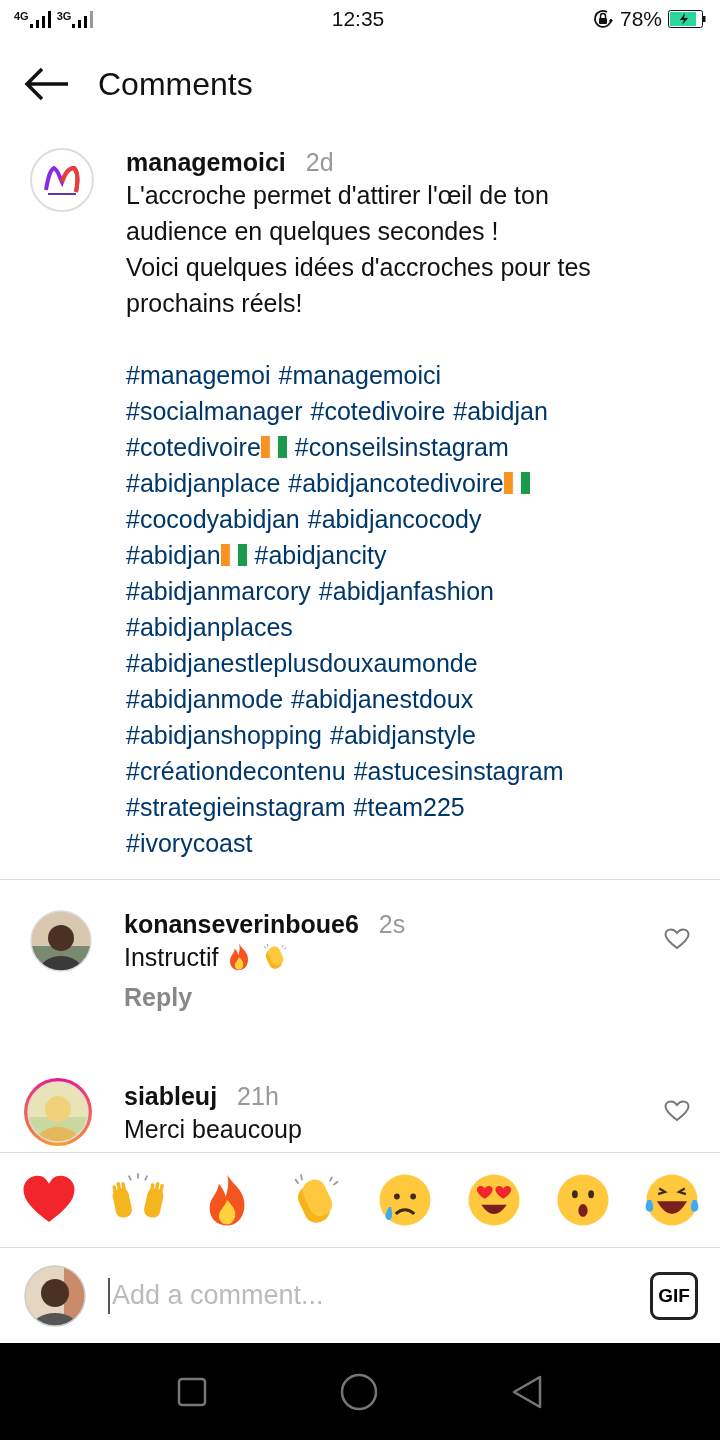  I want to click on hashtag-link: #abidjanestdoux, so click(382, 699).